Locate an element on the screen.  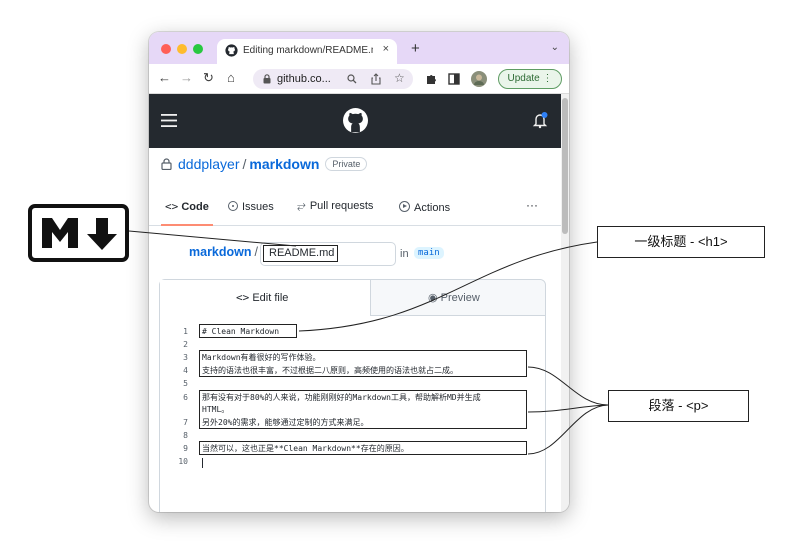
preview-label: ◉ Preview is located at coordinates (454, 297).